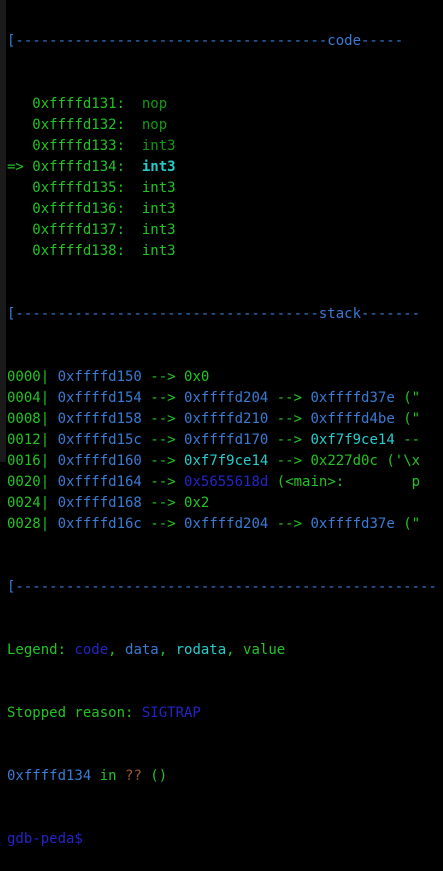 The height and width of the screenshot is (871, 443). What do you see at coordinates (99, 461) in the screenshot?
I see `stack-address: 0xffffd160` at bounding box center [99, 461].